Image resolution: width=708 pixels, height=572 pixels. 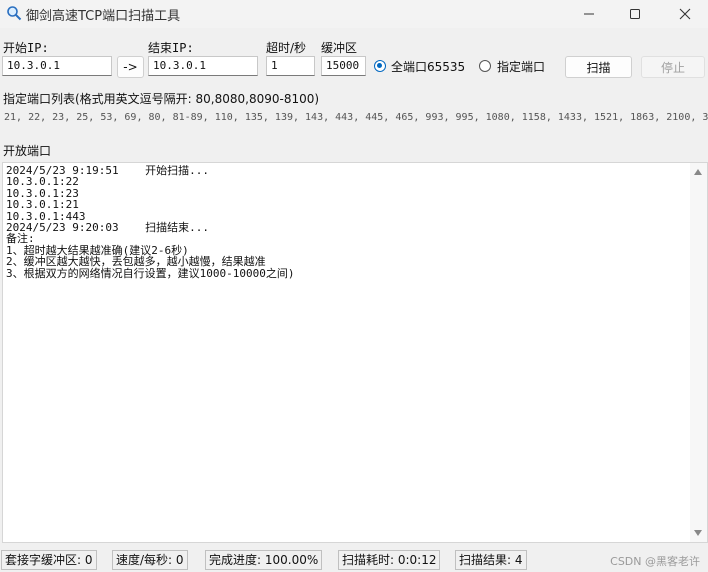 What do you see at coordinates (673, 67) in the screenshot?
I see `stop-button: 停止` at bounding box center [673, 67].